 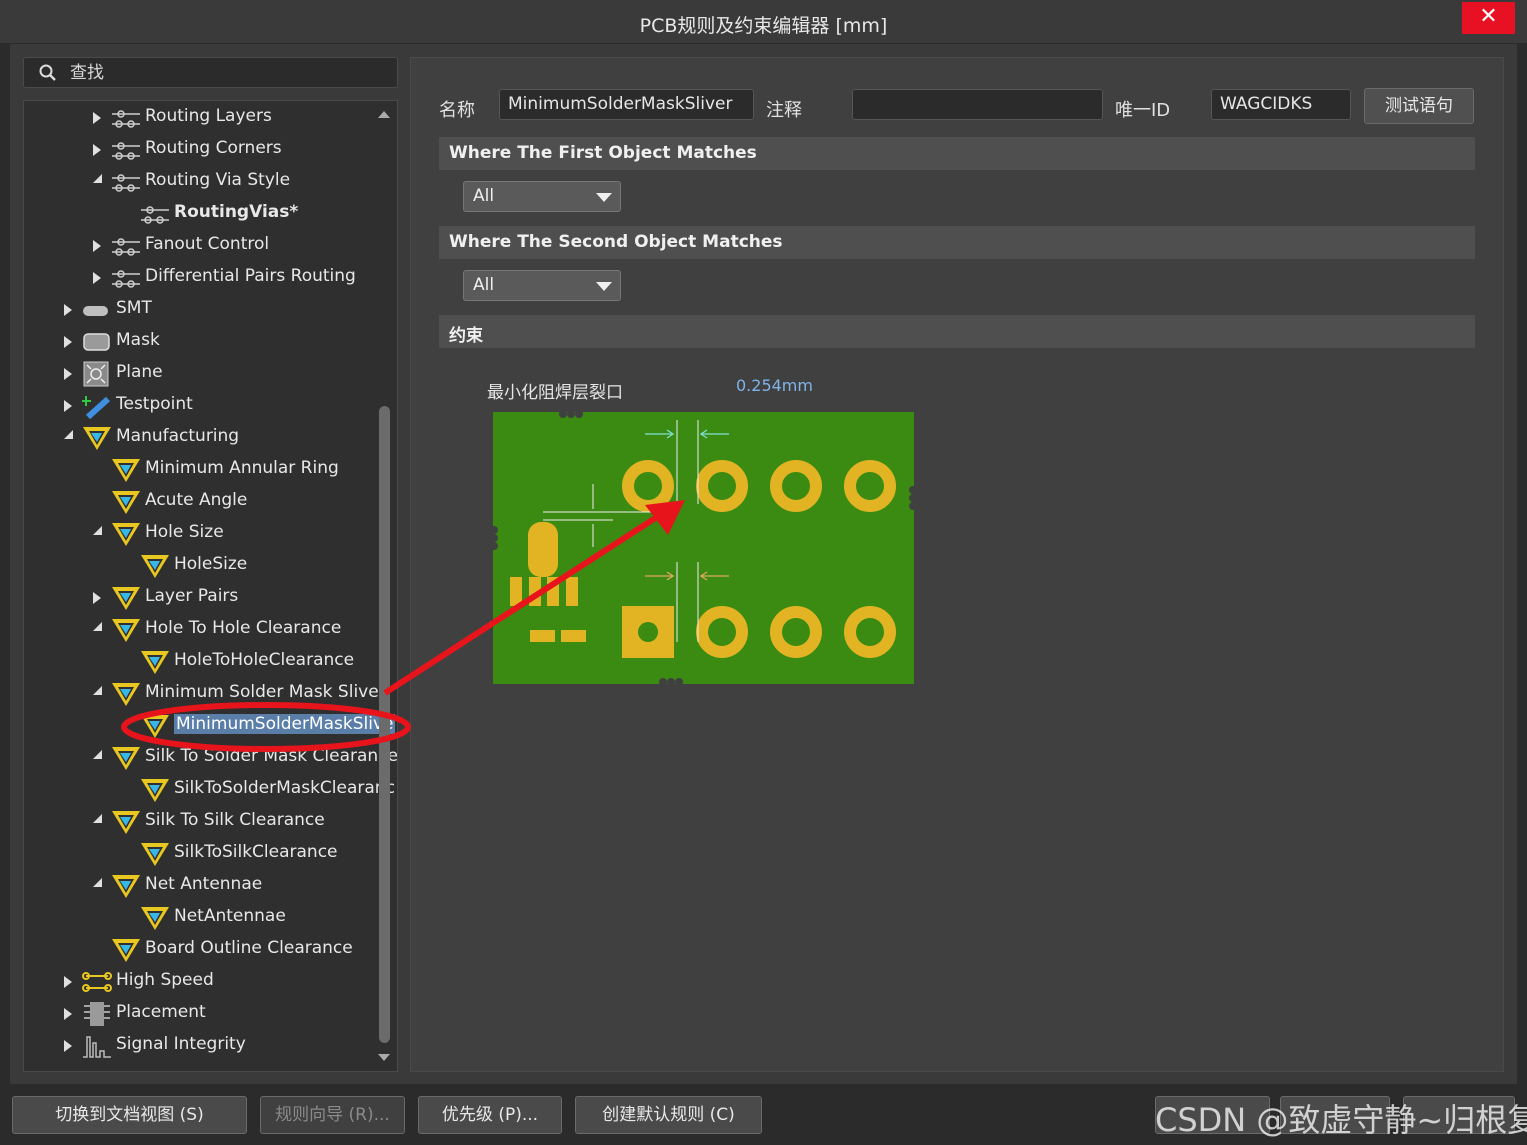 I want to click on tree-item: SilkToSolderMaskClearanc, so click(x=209, y=790).